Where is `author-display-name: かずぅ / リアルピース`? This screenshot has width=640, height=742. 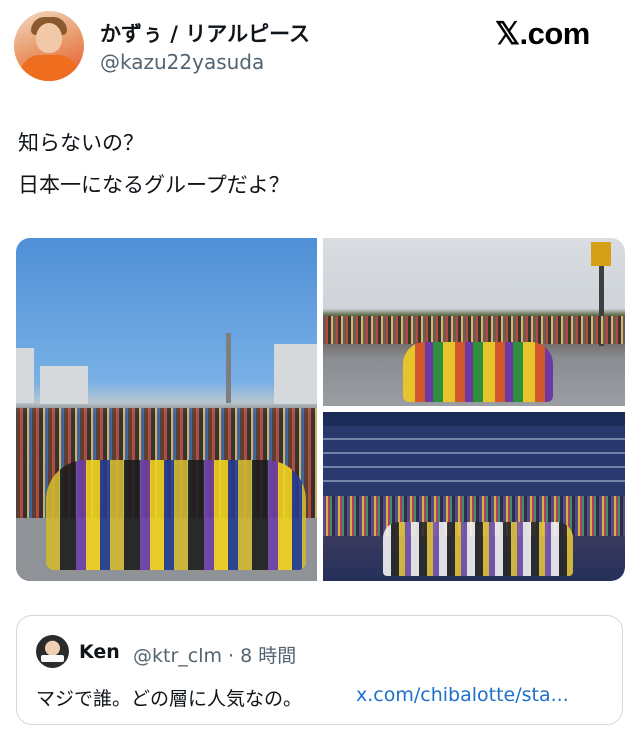 author-display-name: かずぅ / リアルピース is located at coordinates (205, 33).